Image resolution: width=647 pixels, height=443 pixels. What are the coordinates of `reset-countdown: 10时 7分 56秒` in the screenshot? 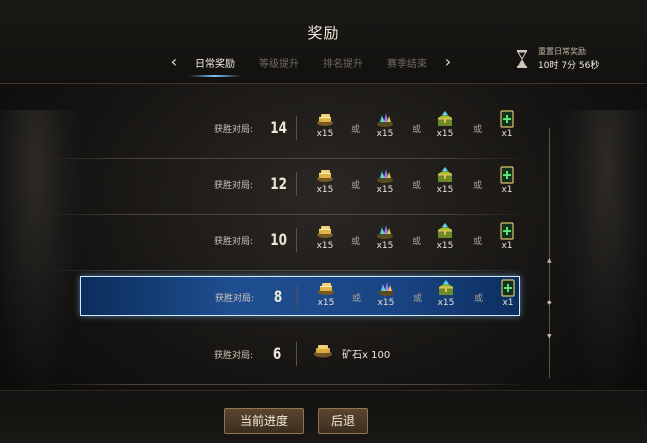 It's located at (569, 66).